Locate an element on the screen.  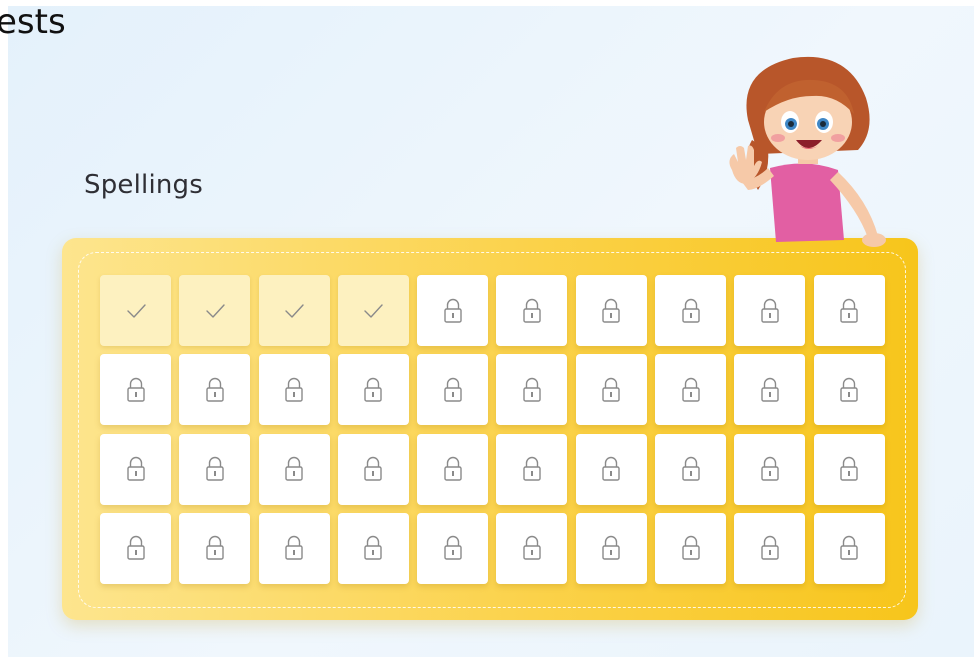
section-title: Spellings is located at coordinates (144, 185).